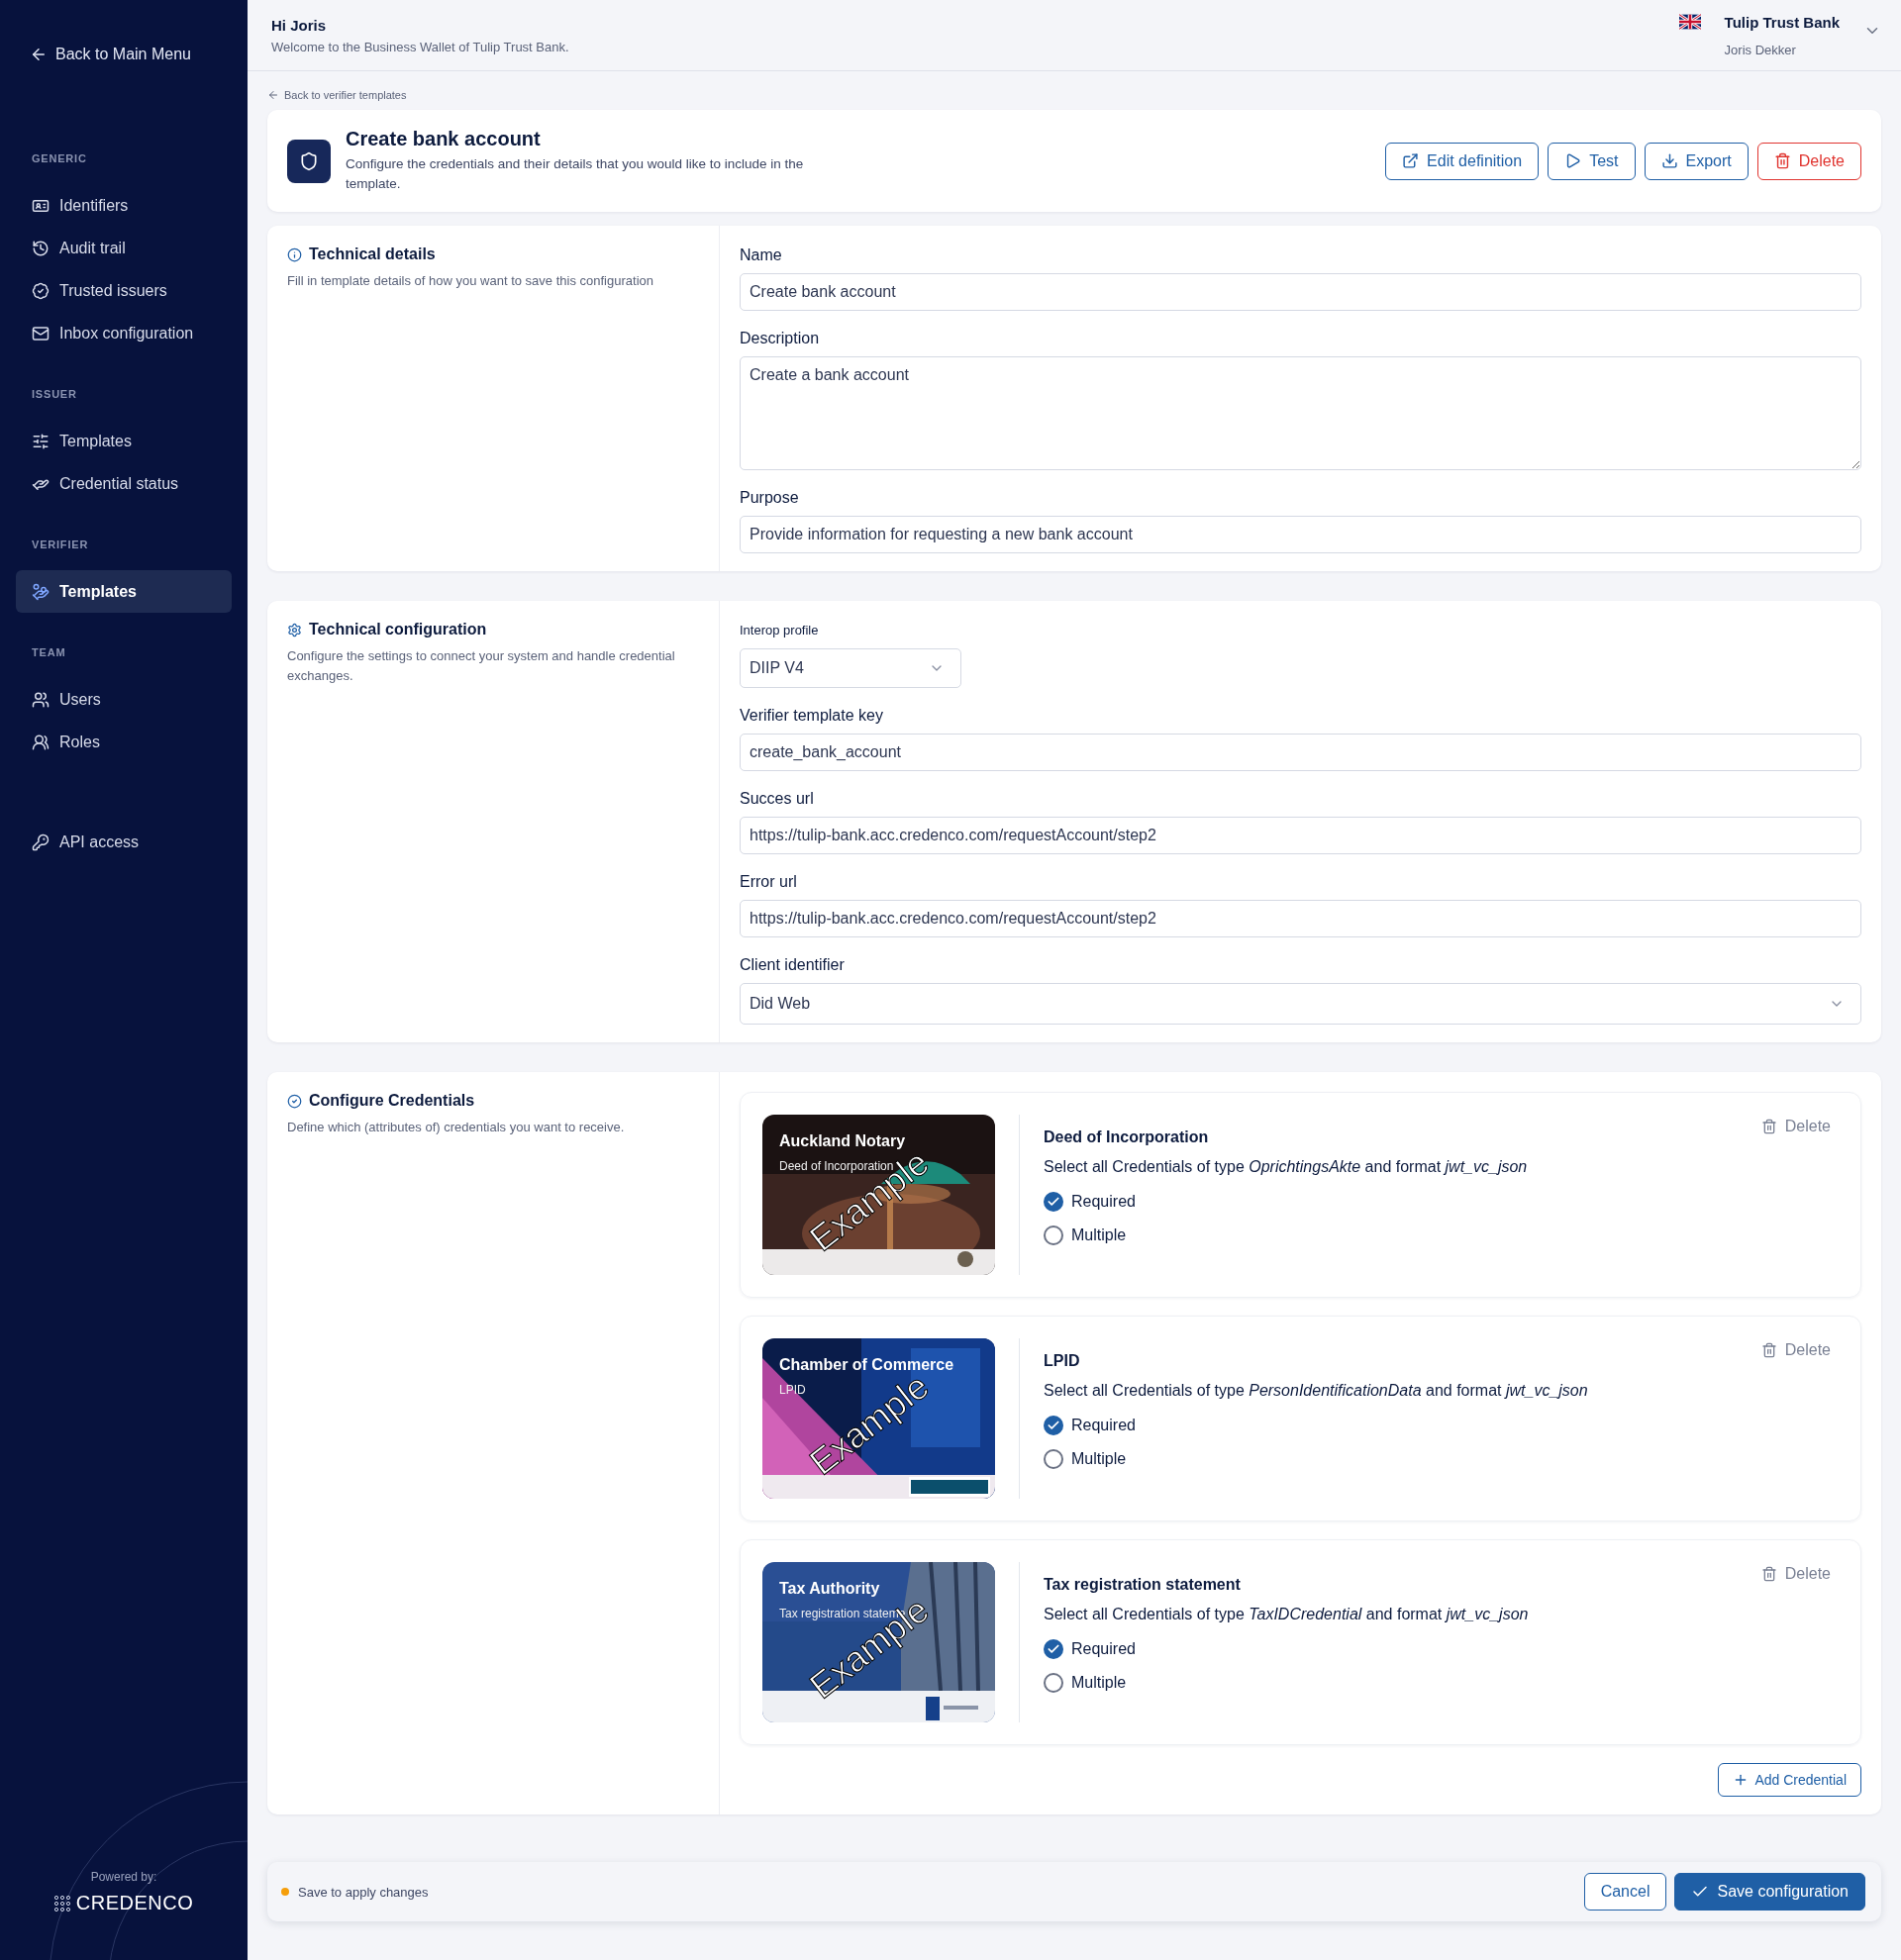 Image resolution: width=1901 pixels, height=1960 pixels. What do you see at coordinates (1411, 160) in the screenshot?
I see `external-link-icon` at bounding box center [1411, 160].